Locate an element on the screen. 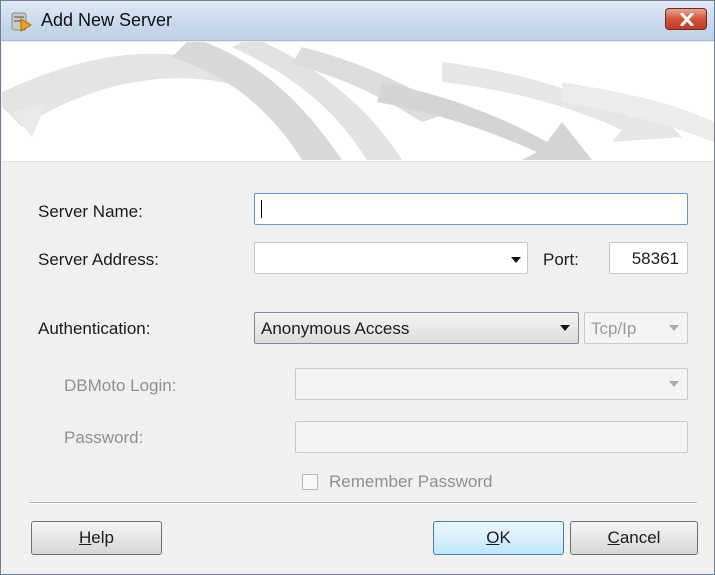 This screenshot has height=575, width=715. window-title: Add New Server is located at coordinates (107, 20).